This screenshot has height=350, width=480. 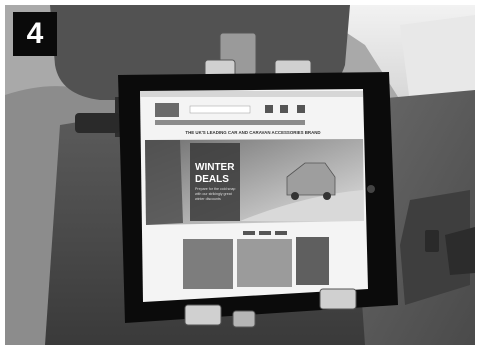 What do you see at coordinates (371, 189) in the screenshot?
I see `tablet-home-button` at bounding box center [371, 189].